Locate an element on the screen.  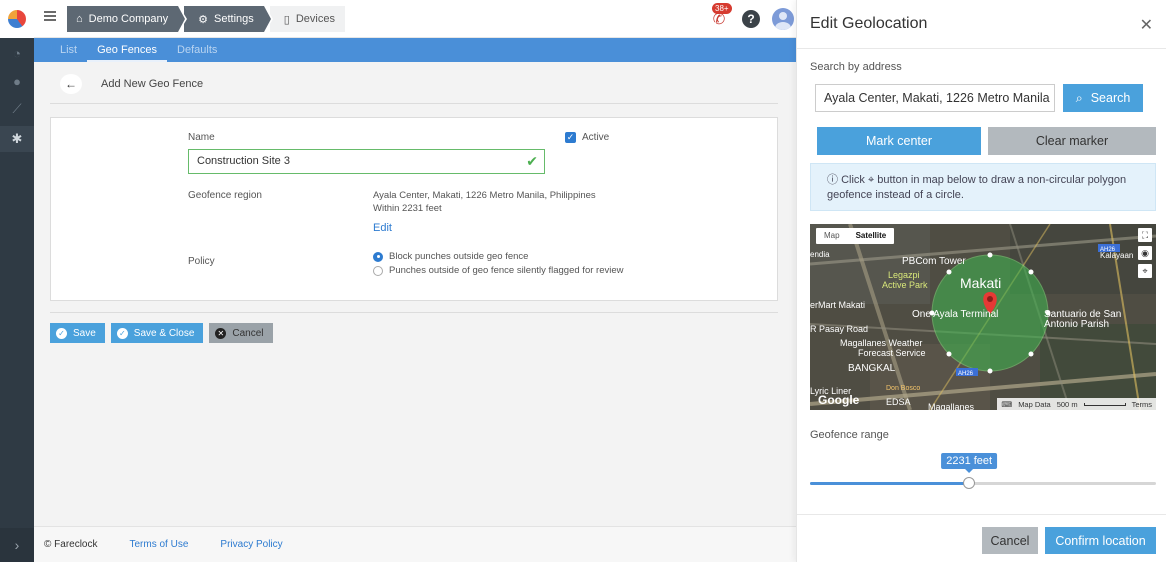
keyboard-shortcuts-icon: ⌨ is located at coordinates (1006, 404).